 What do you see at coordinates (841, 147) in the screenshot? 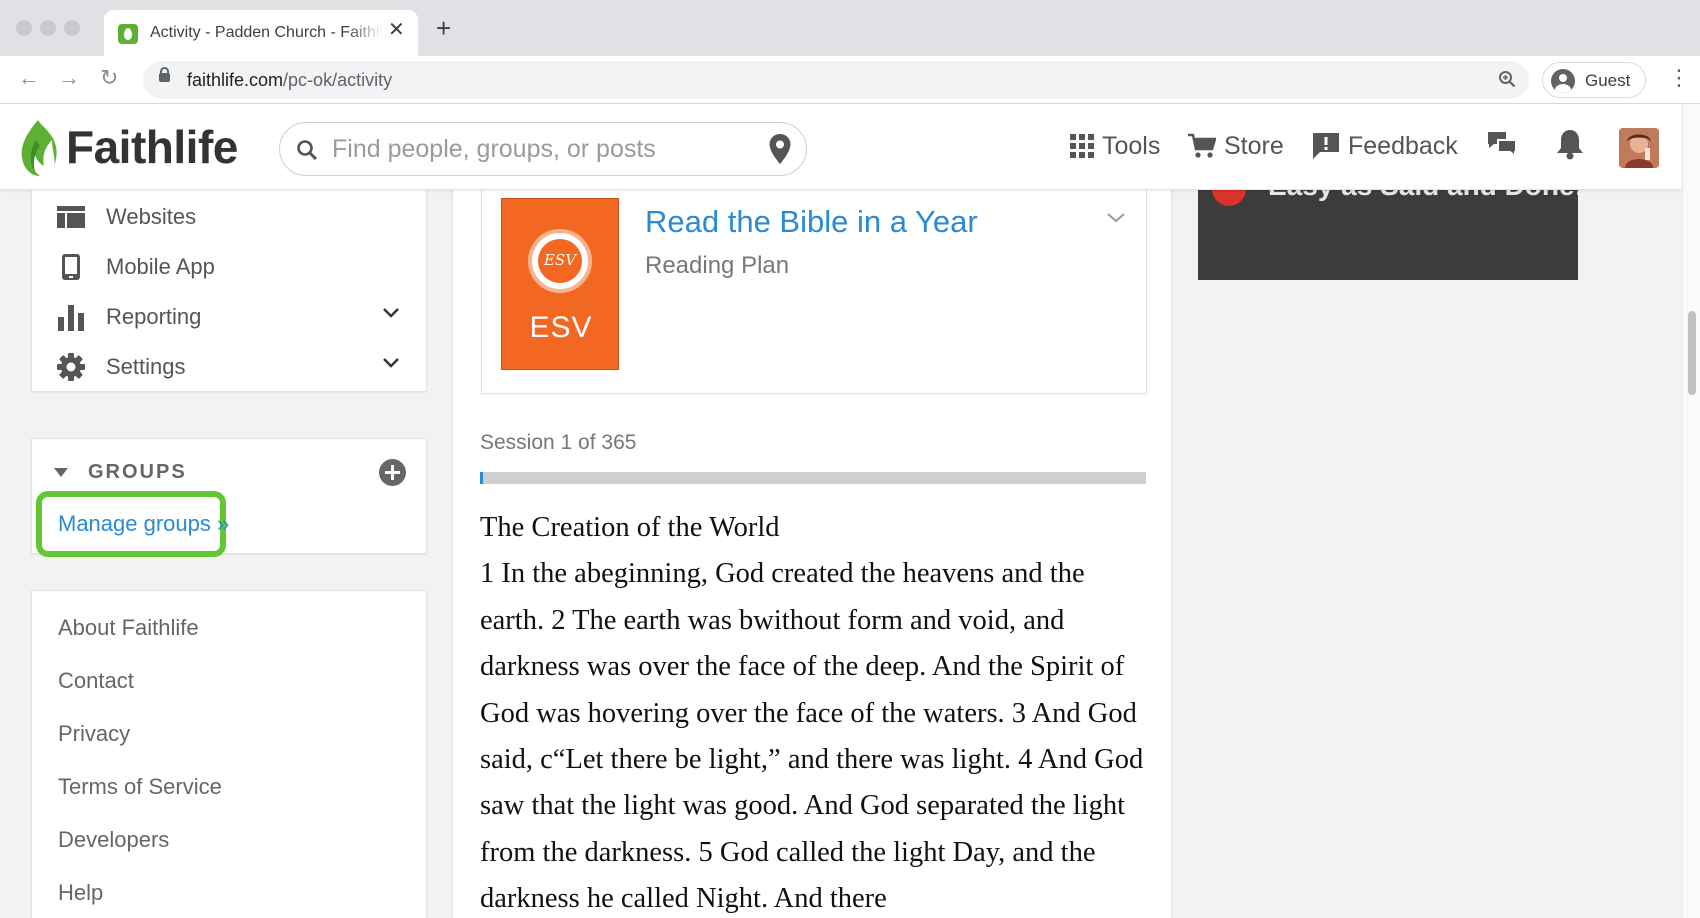
I see `site-header: Faithlife Tools Store Feedback` at bounding box center [841, 147].